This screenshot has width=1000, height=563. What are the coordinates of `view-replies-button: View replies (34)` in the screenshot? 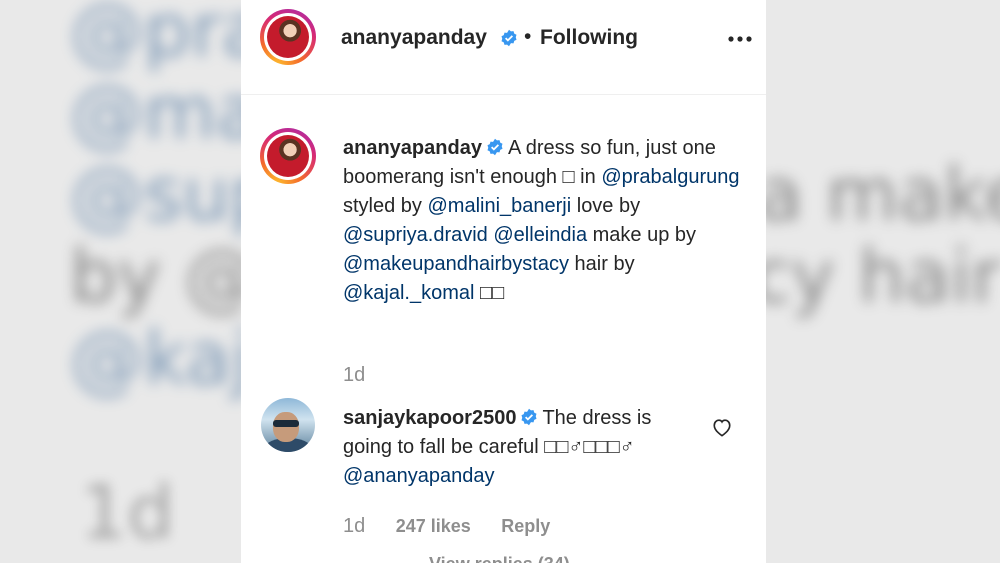 It's located at (480, 558).